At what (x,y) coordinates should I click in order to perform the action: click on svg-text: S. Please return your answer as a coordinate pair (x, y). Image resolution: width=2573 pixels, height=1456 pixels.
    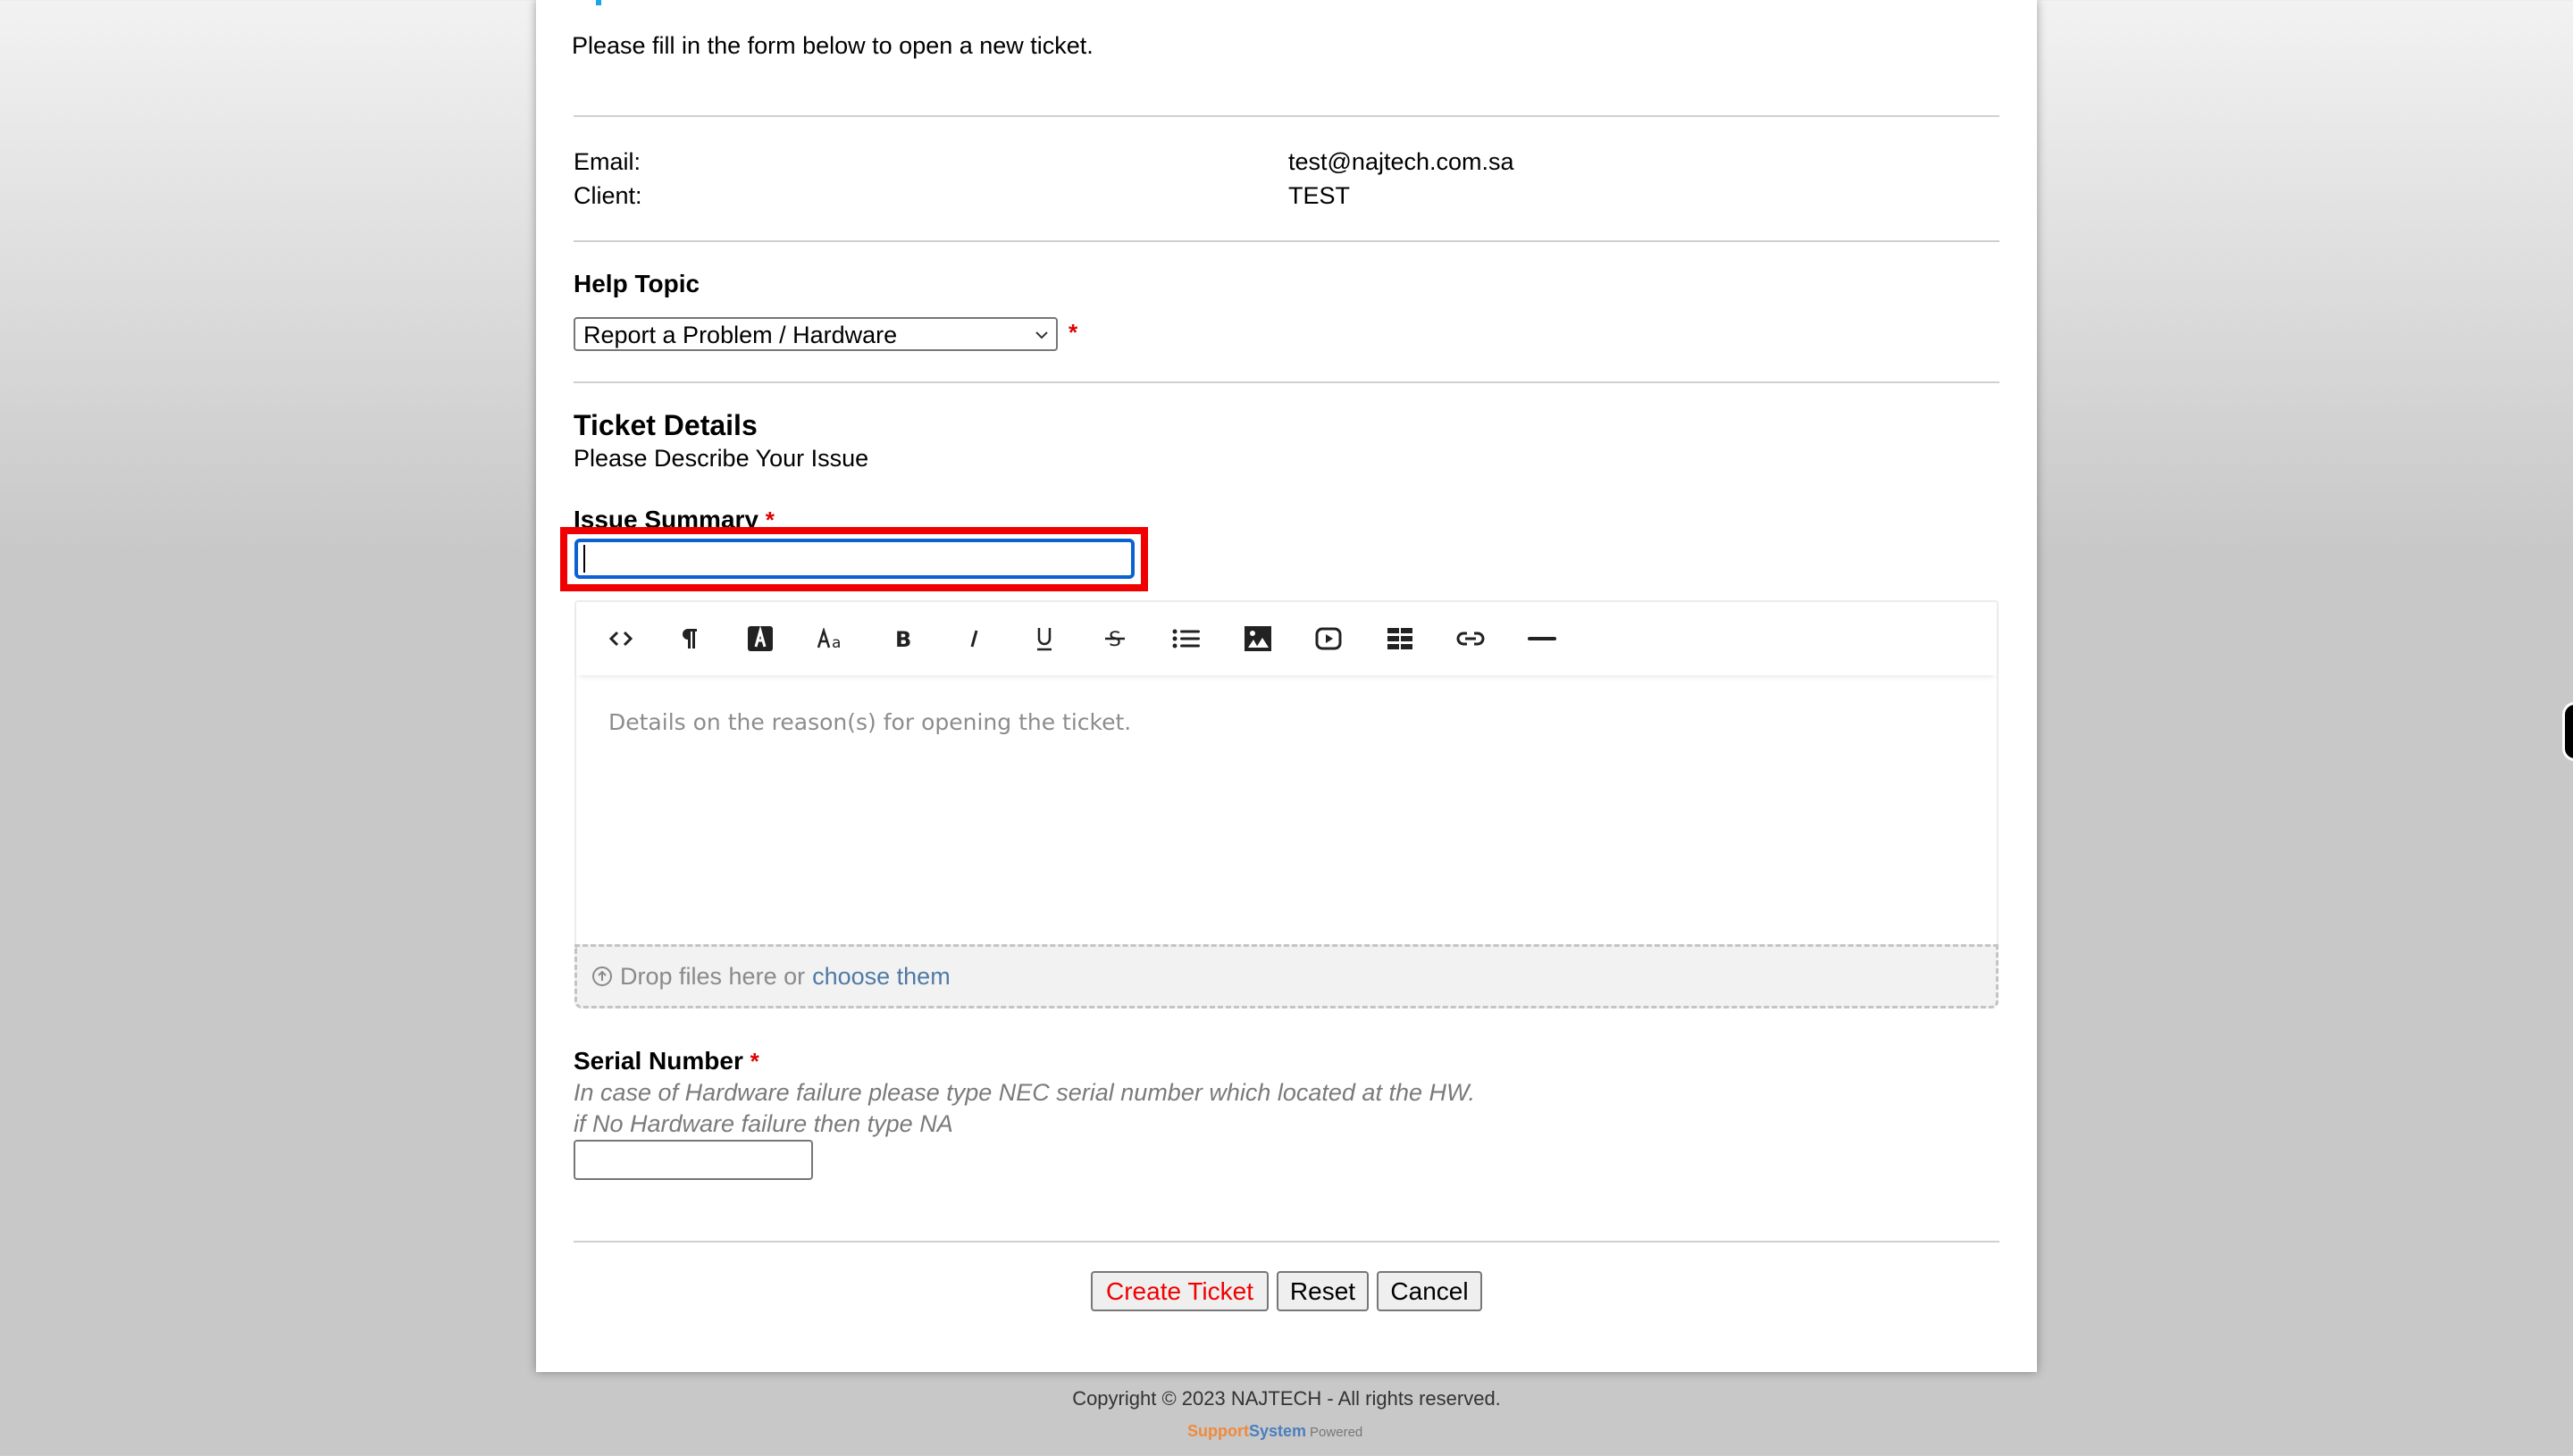
    Looking at the image, I should click on (1115, 640).